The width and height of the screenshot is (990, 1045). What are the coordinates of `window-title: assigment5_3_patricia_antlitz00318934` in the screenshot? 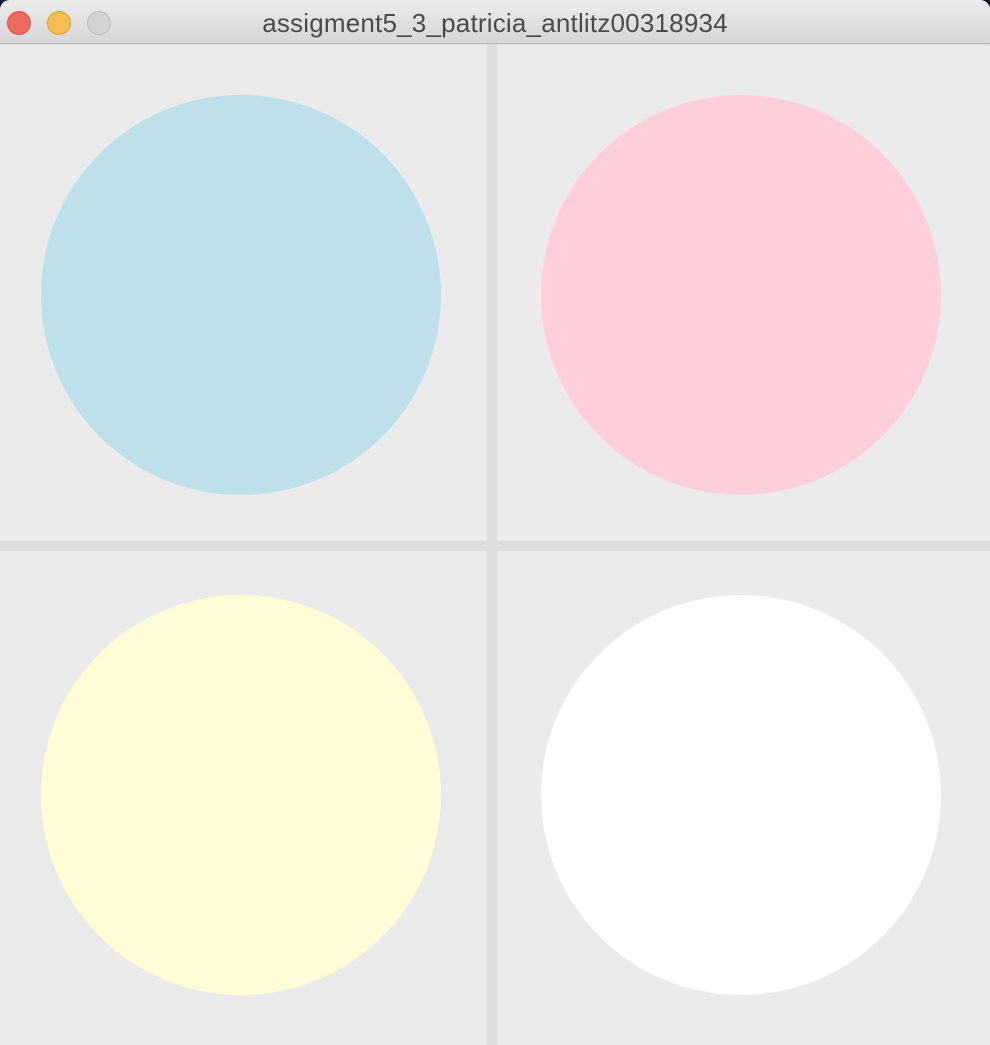 It's located at (495, 23).